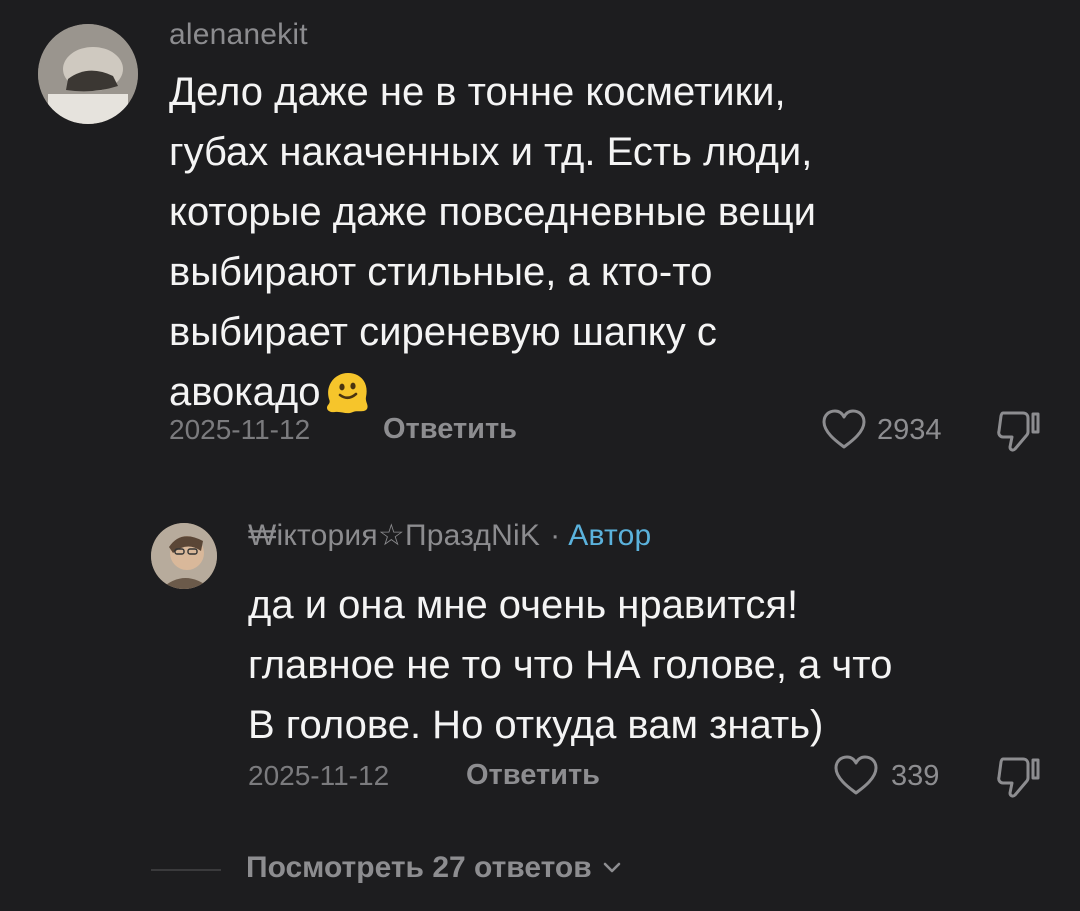 The image size is (1080, 911). What do you see at coordinates (391, 535) in the screenshot?
I see `star-icon: ☆` at bounding box center [391, 535].